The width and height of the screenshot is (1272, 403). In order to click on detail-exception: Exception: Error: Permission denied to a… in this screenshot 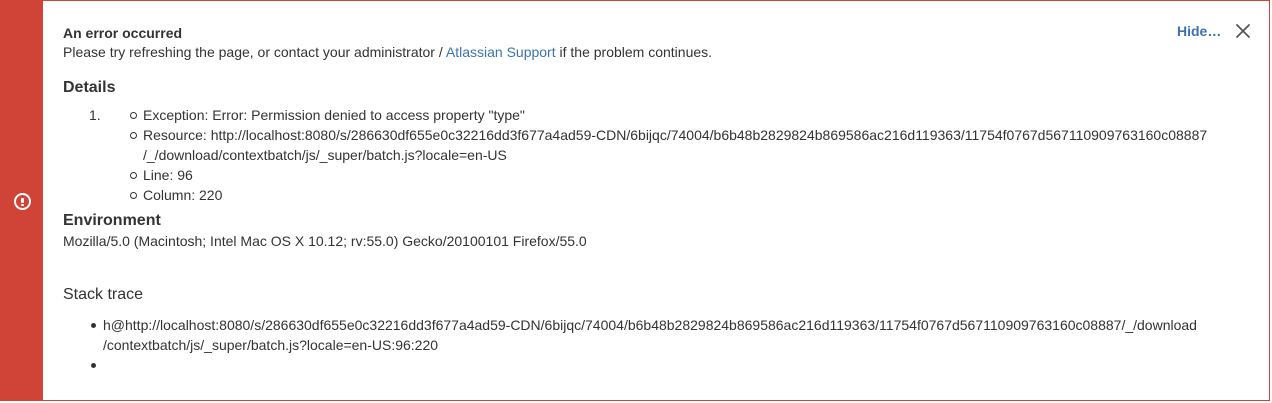, I will do `click(689, 115)`.